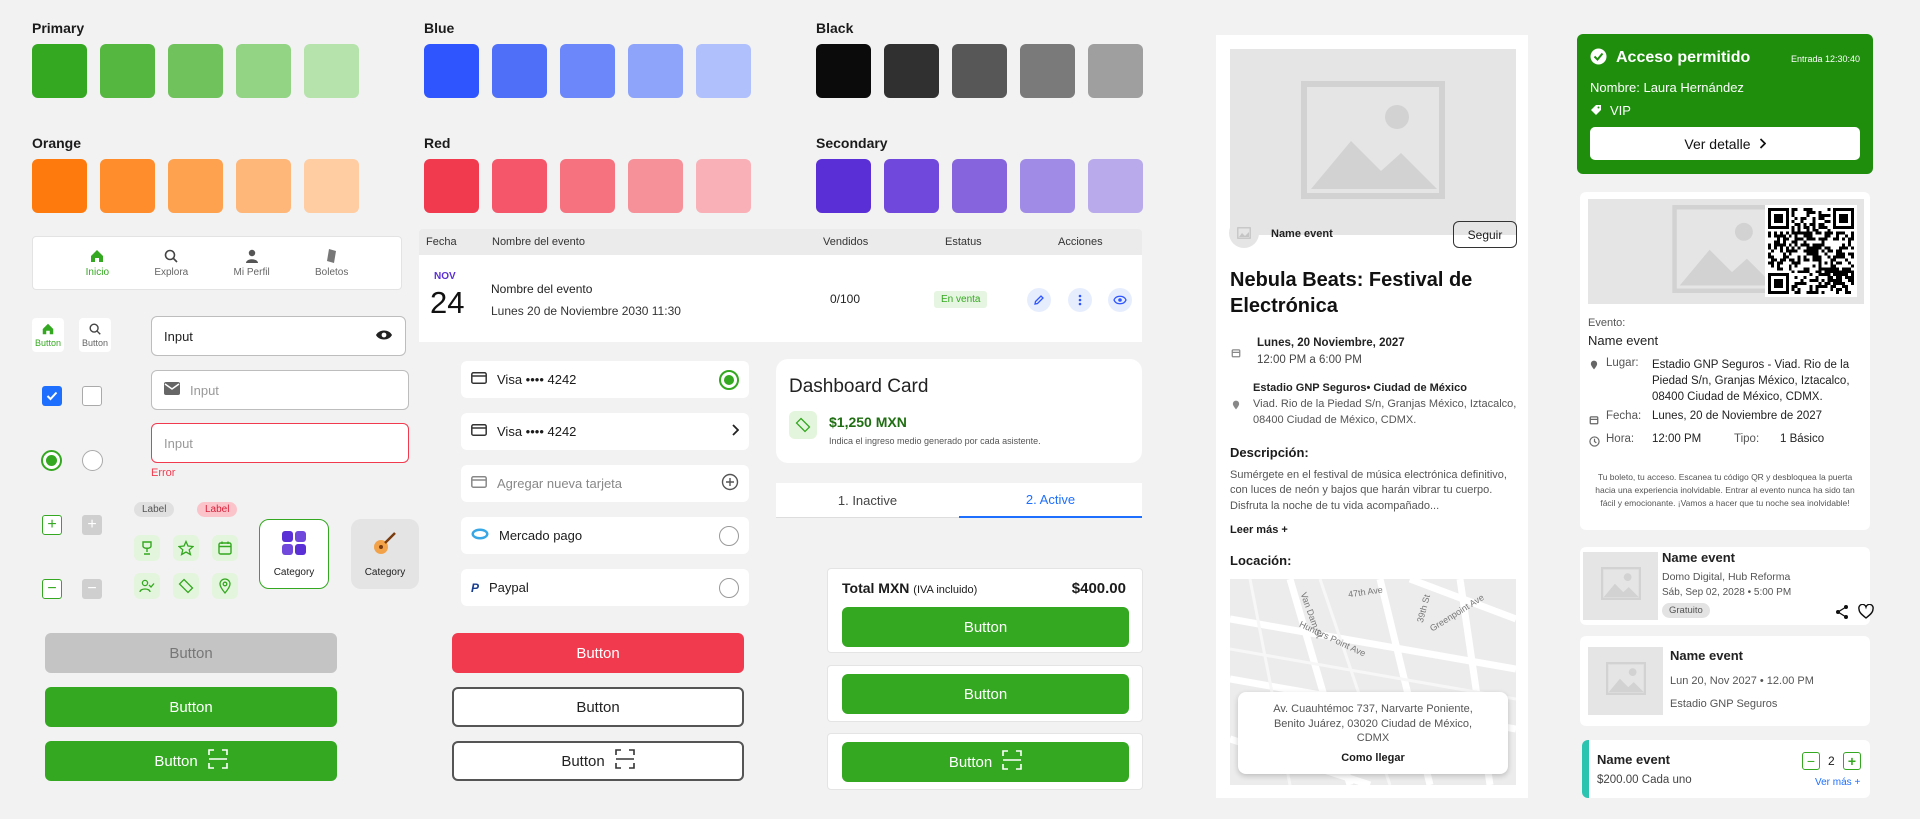  What do you see at coordinates (605, 587) in the screenshot?
I see `payment-paypal: P Paypal` at bounding box center [605, 587].